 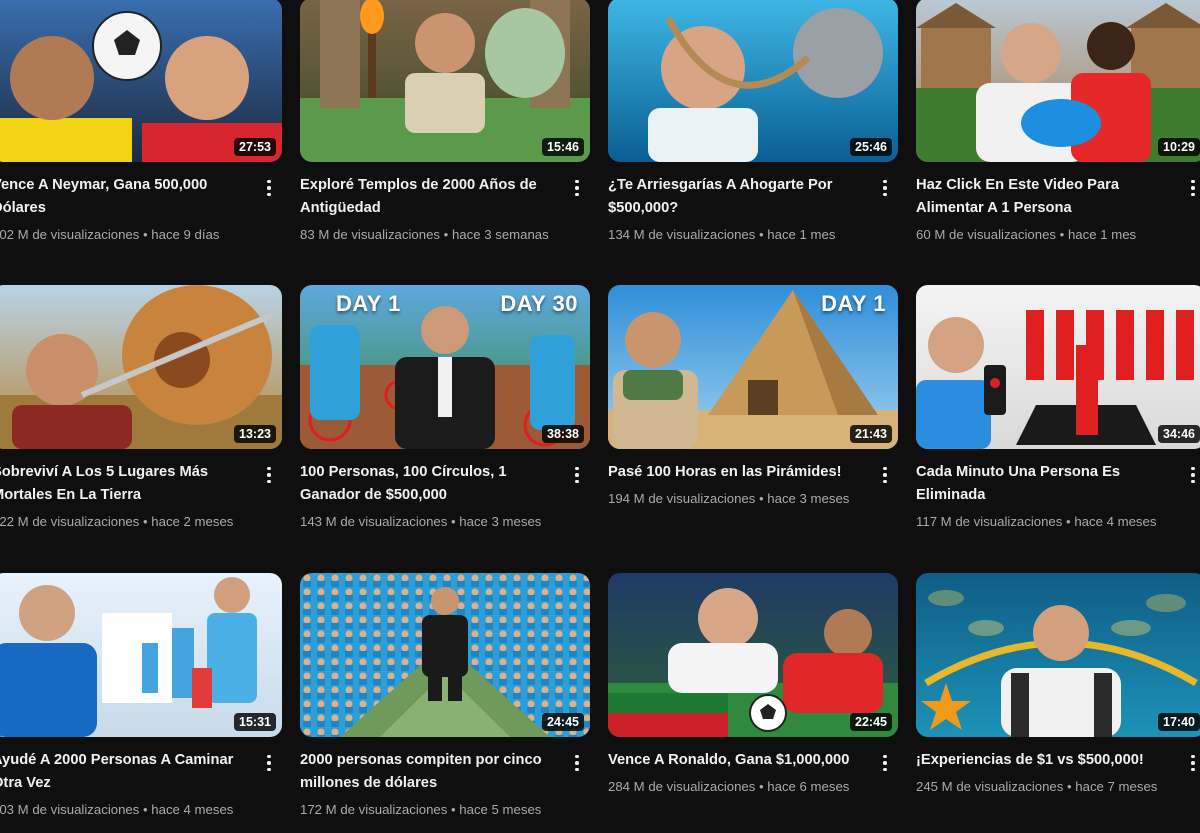 What do you see at coordinates (124, 197) in the screenshot?
I see `video-title: Vence A Neymar, Gana 500,000 Dólares` at bounding box center [124, 197].